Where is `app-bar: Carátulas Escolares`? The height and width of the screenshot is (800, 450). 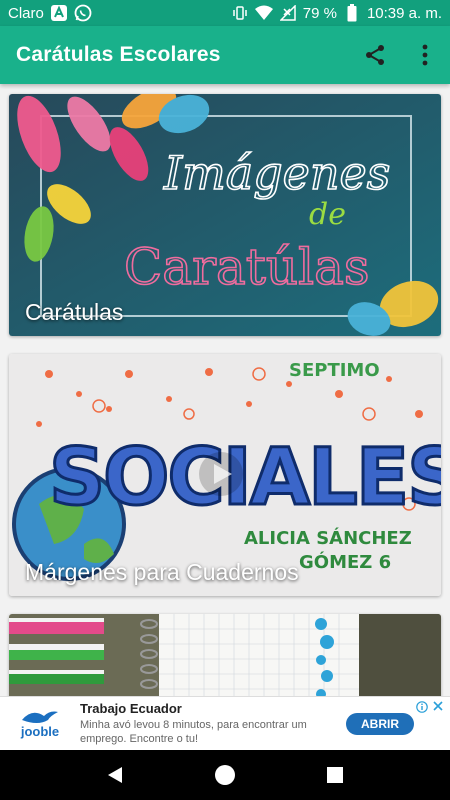
app-bar: Carátulas Escolares is located at coordinates (225, 55).